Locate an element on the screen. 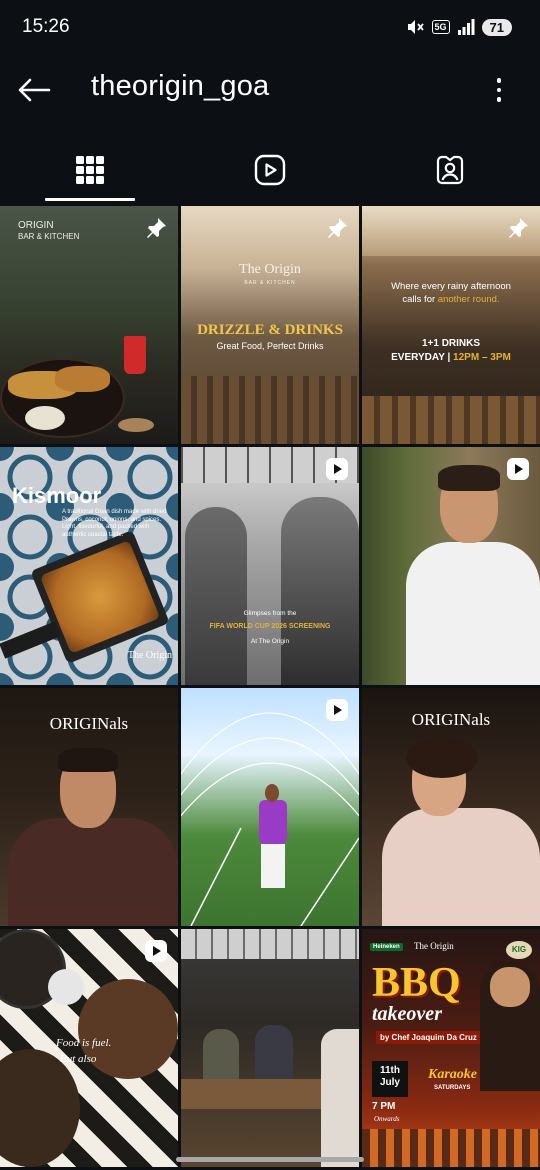  grid-icon is located at coordinates (90, 170).